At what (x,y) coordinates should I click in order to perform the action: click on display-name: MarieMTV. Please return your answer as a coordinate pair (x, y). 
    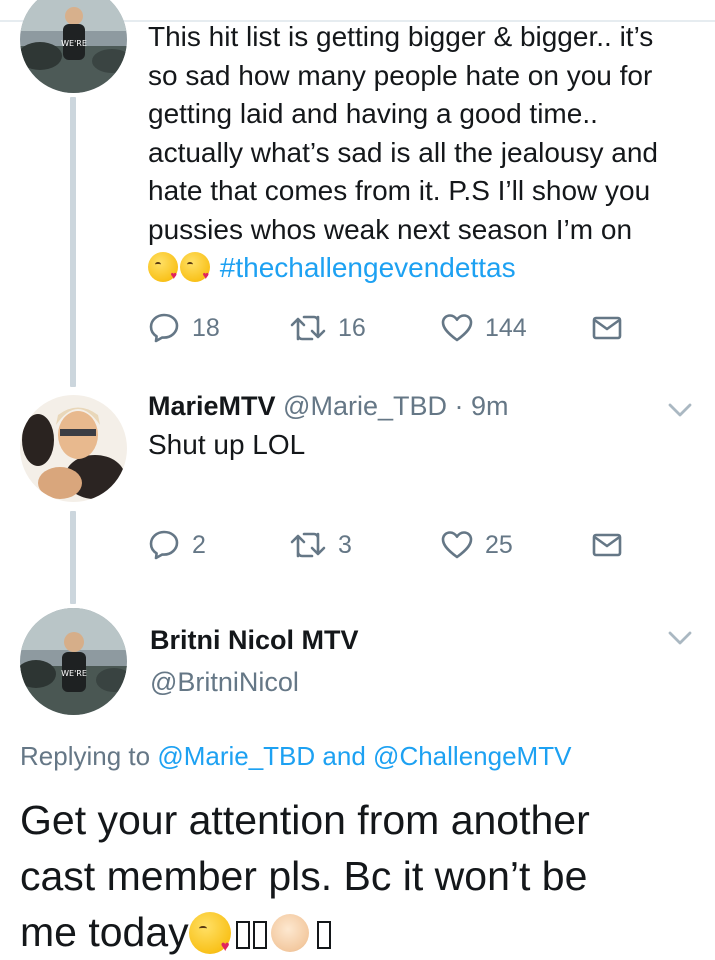
    Looking at the image, I should click on (212, 406).